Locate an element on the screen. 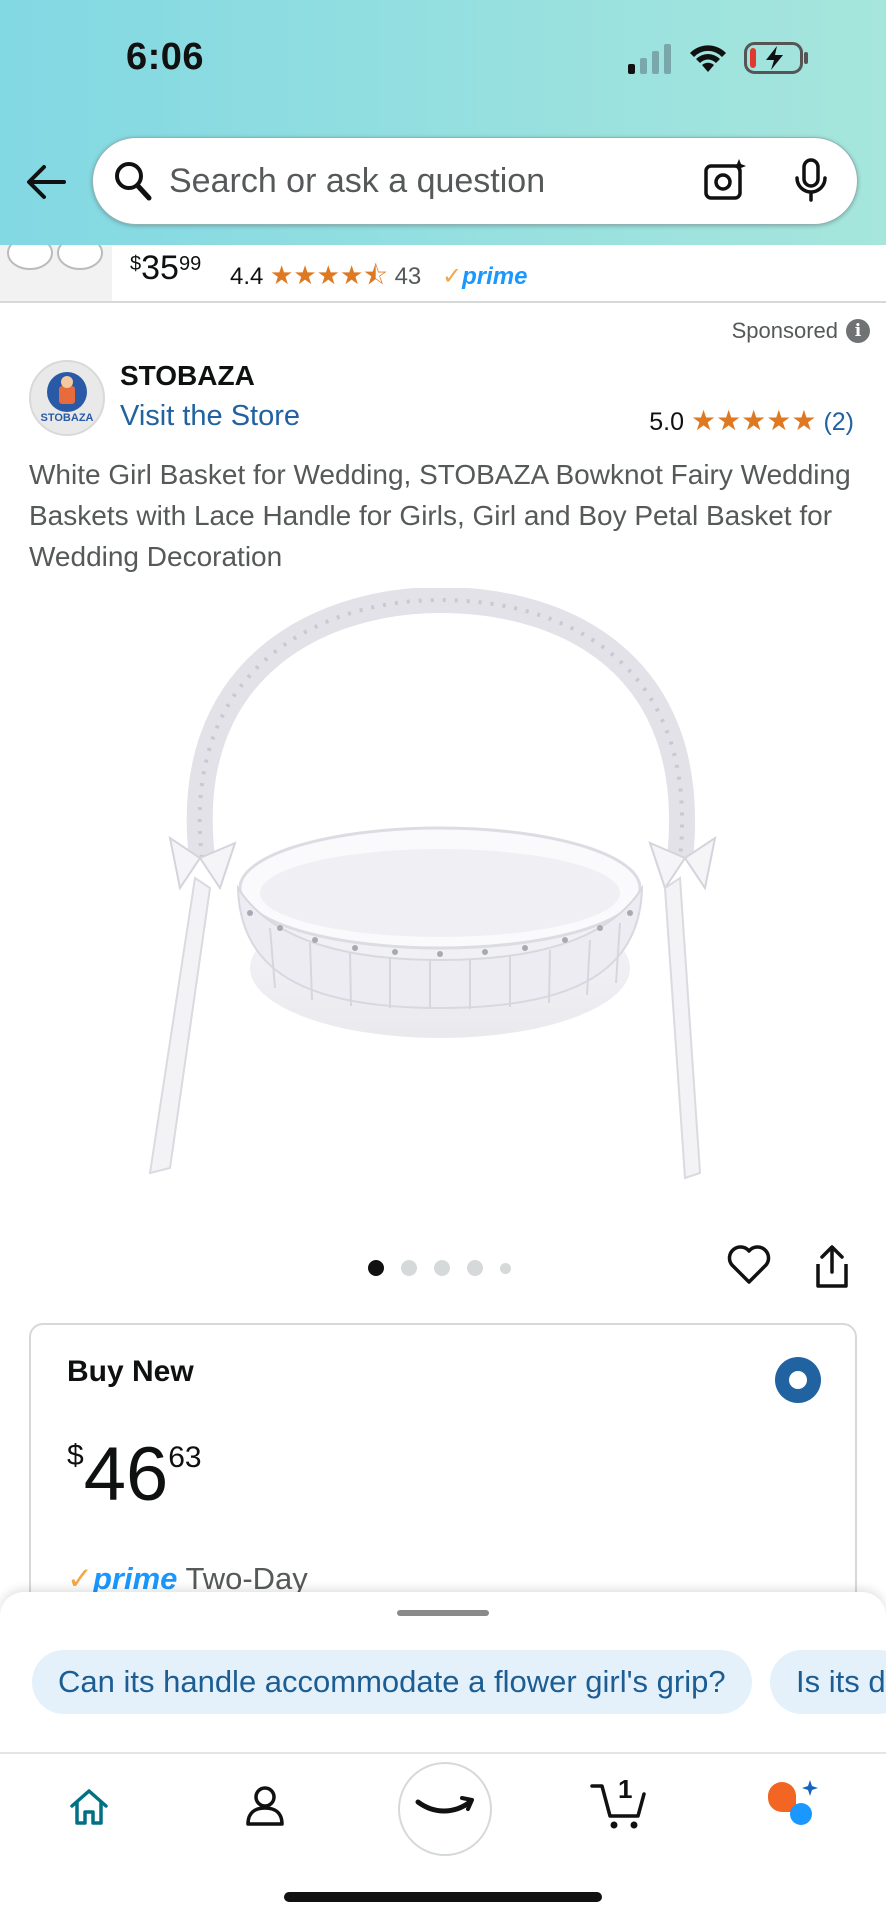  store-logo-text: STOBAZA is located at coordinates (67, 418).